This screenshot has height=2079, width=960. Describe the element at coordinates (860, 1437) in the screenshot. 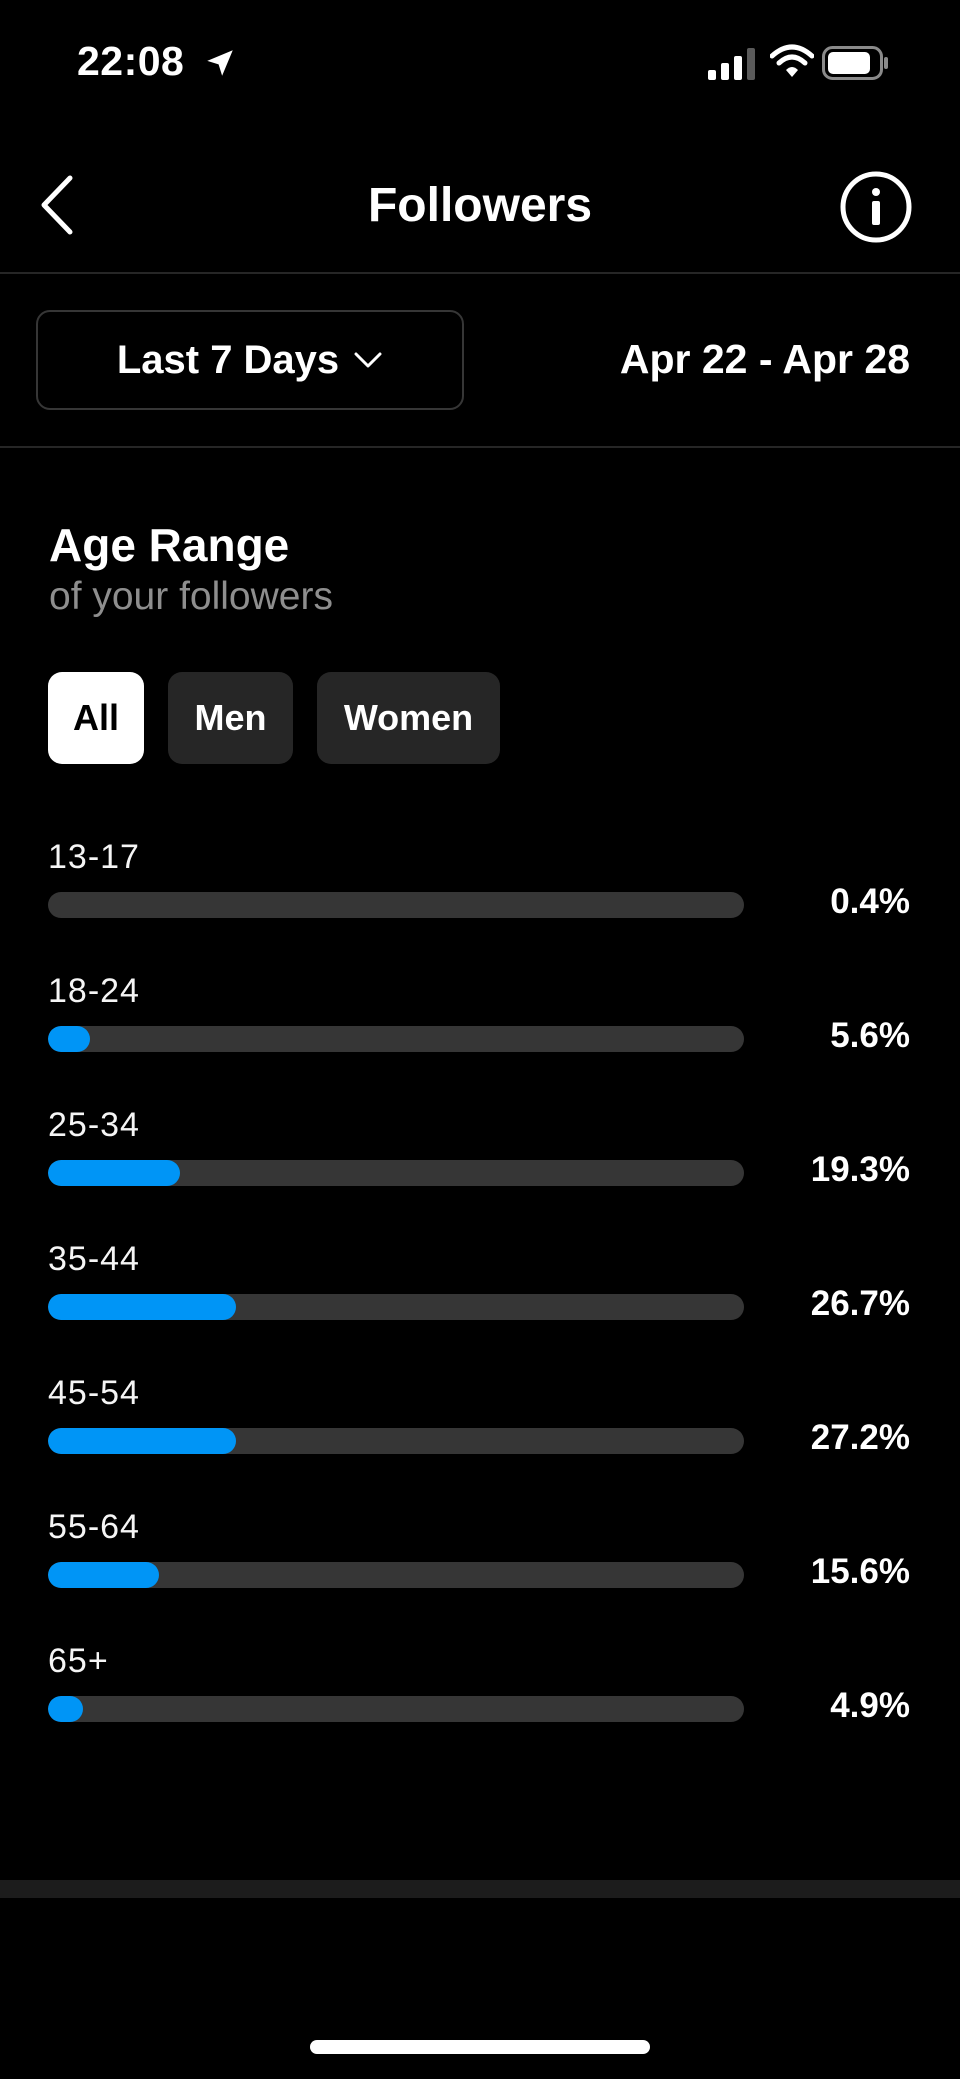

I see `age-percent: 27.2%` at that location.